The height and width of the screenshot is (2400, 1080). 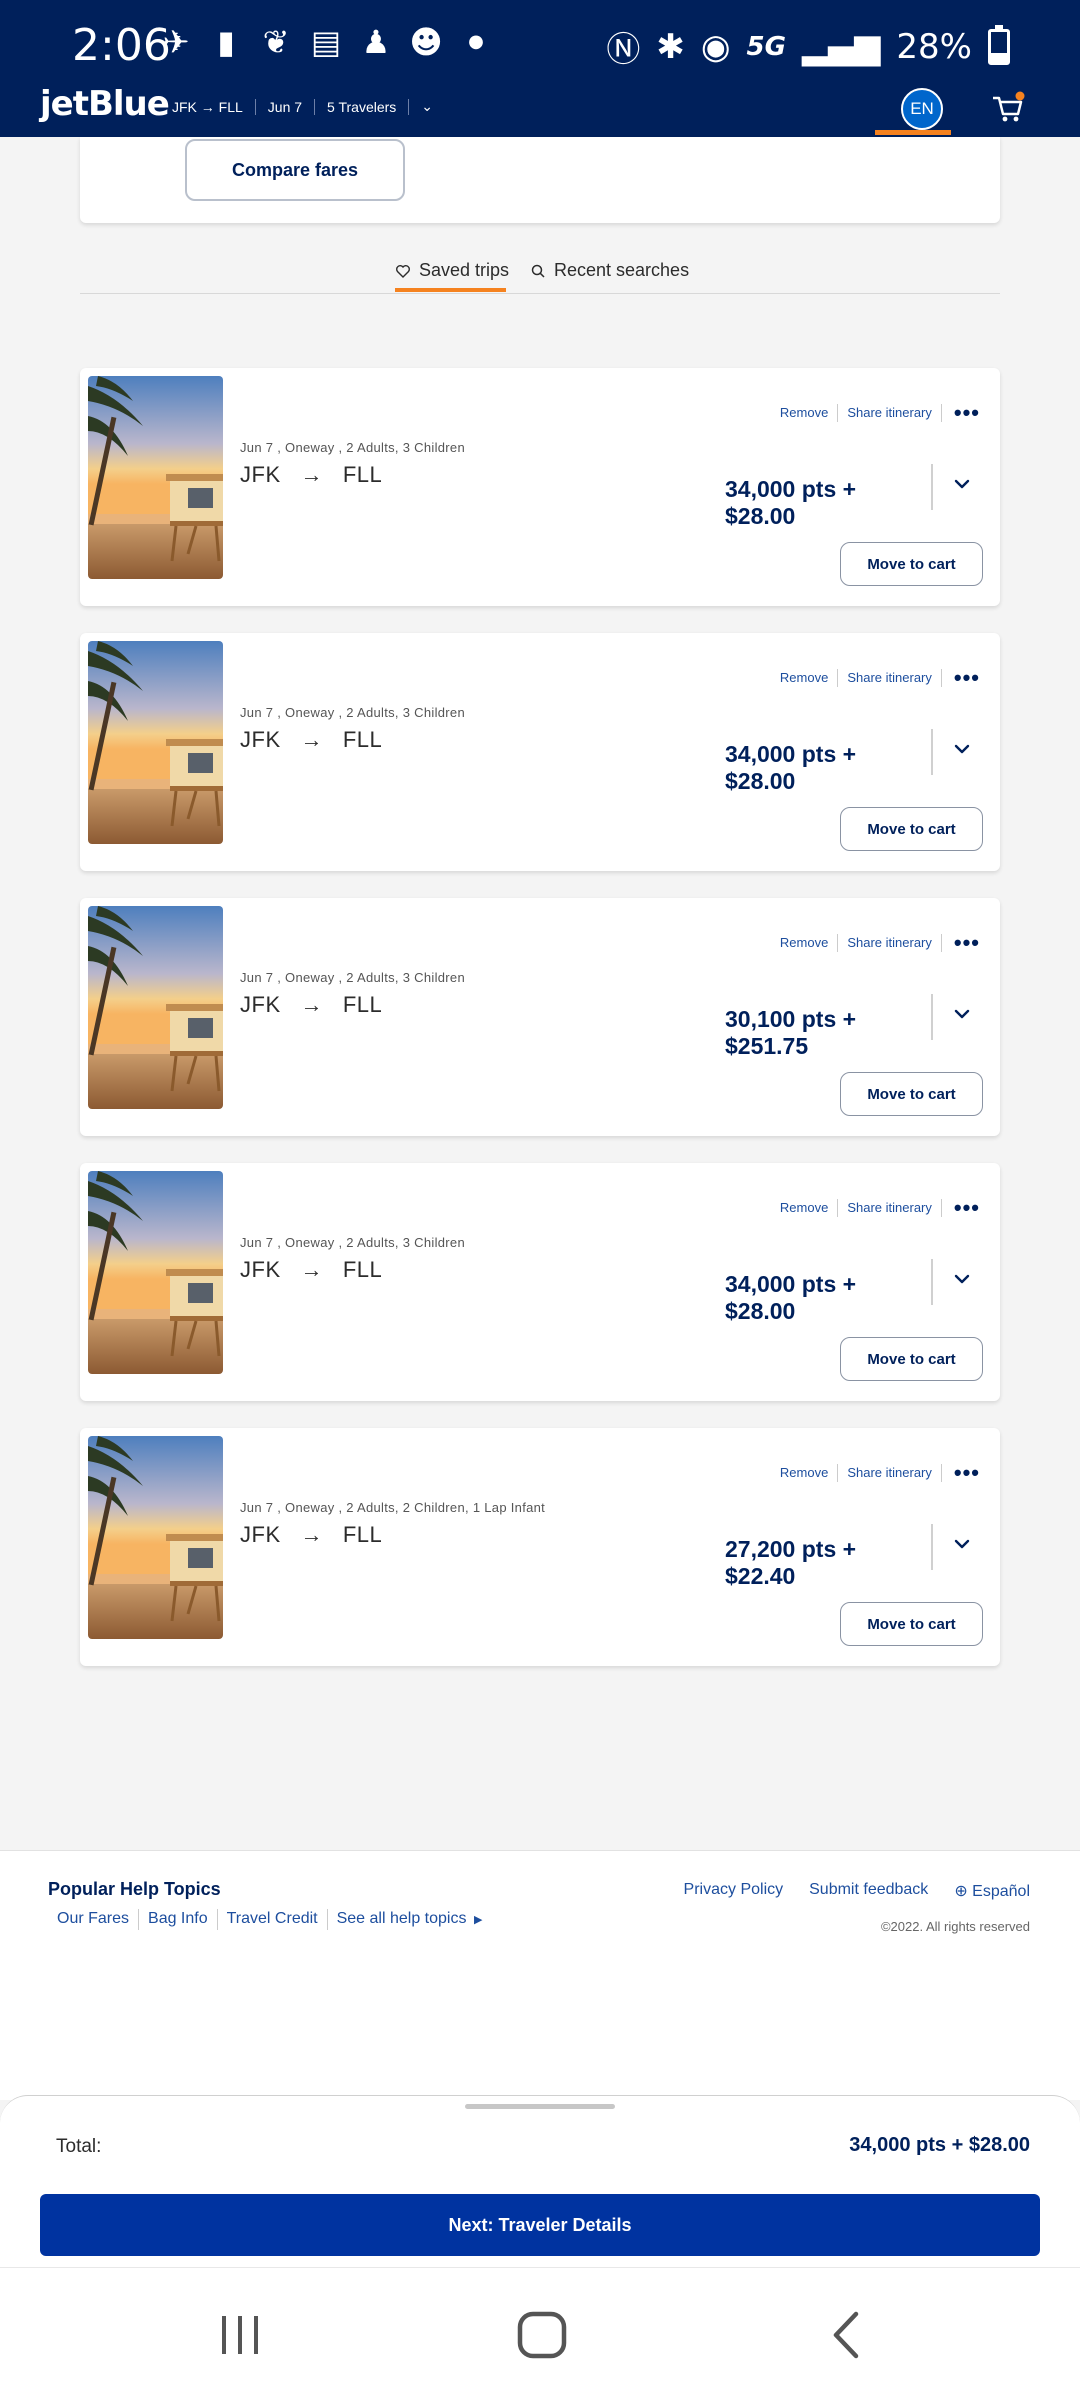 I want to click on footer-links: Privacy Policy Submit feedback ⊕ Español, so click(x=857, y=1891).